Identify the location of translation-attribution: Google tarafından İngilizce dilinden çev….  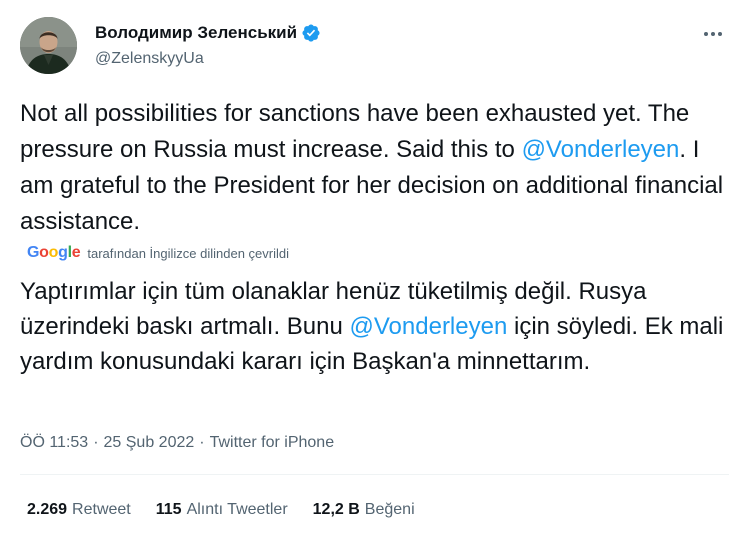
(158, 253).